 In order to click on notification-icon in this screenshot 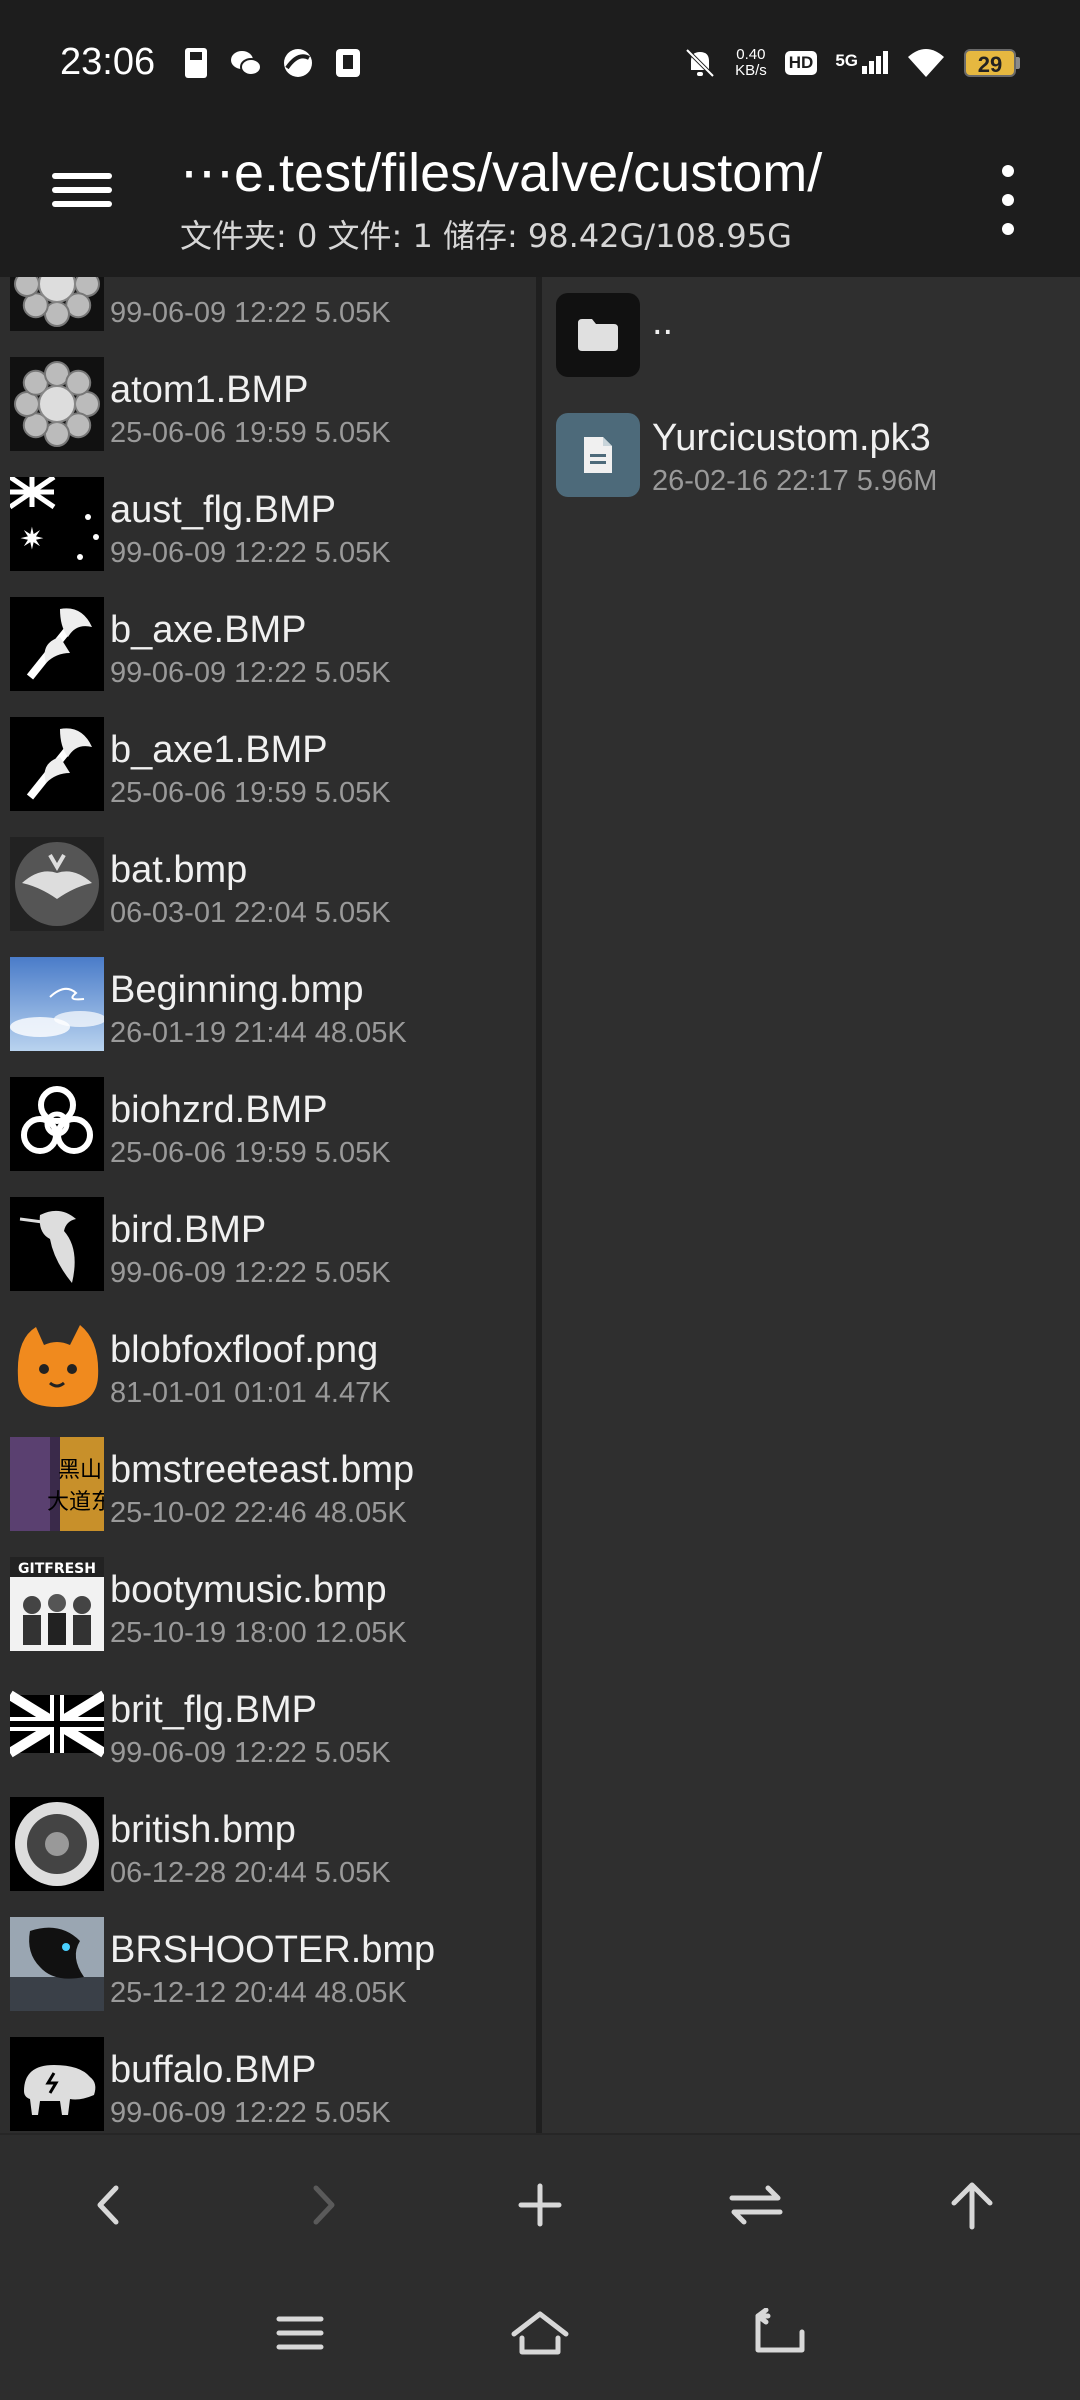, I will do `click(348, 62)`.